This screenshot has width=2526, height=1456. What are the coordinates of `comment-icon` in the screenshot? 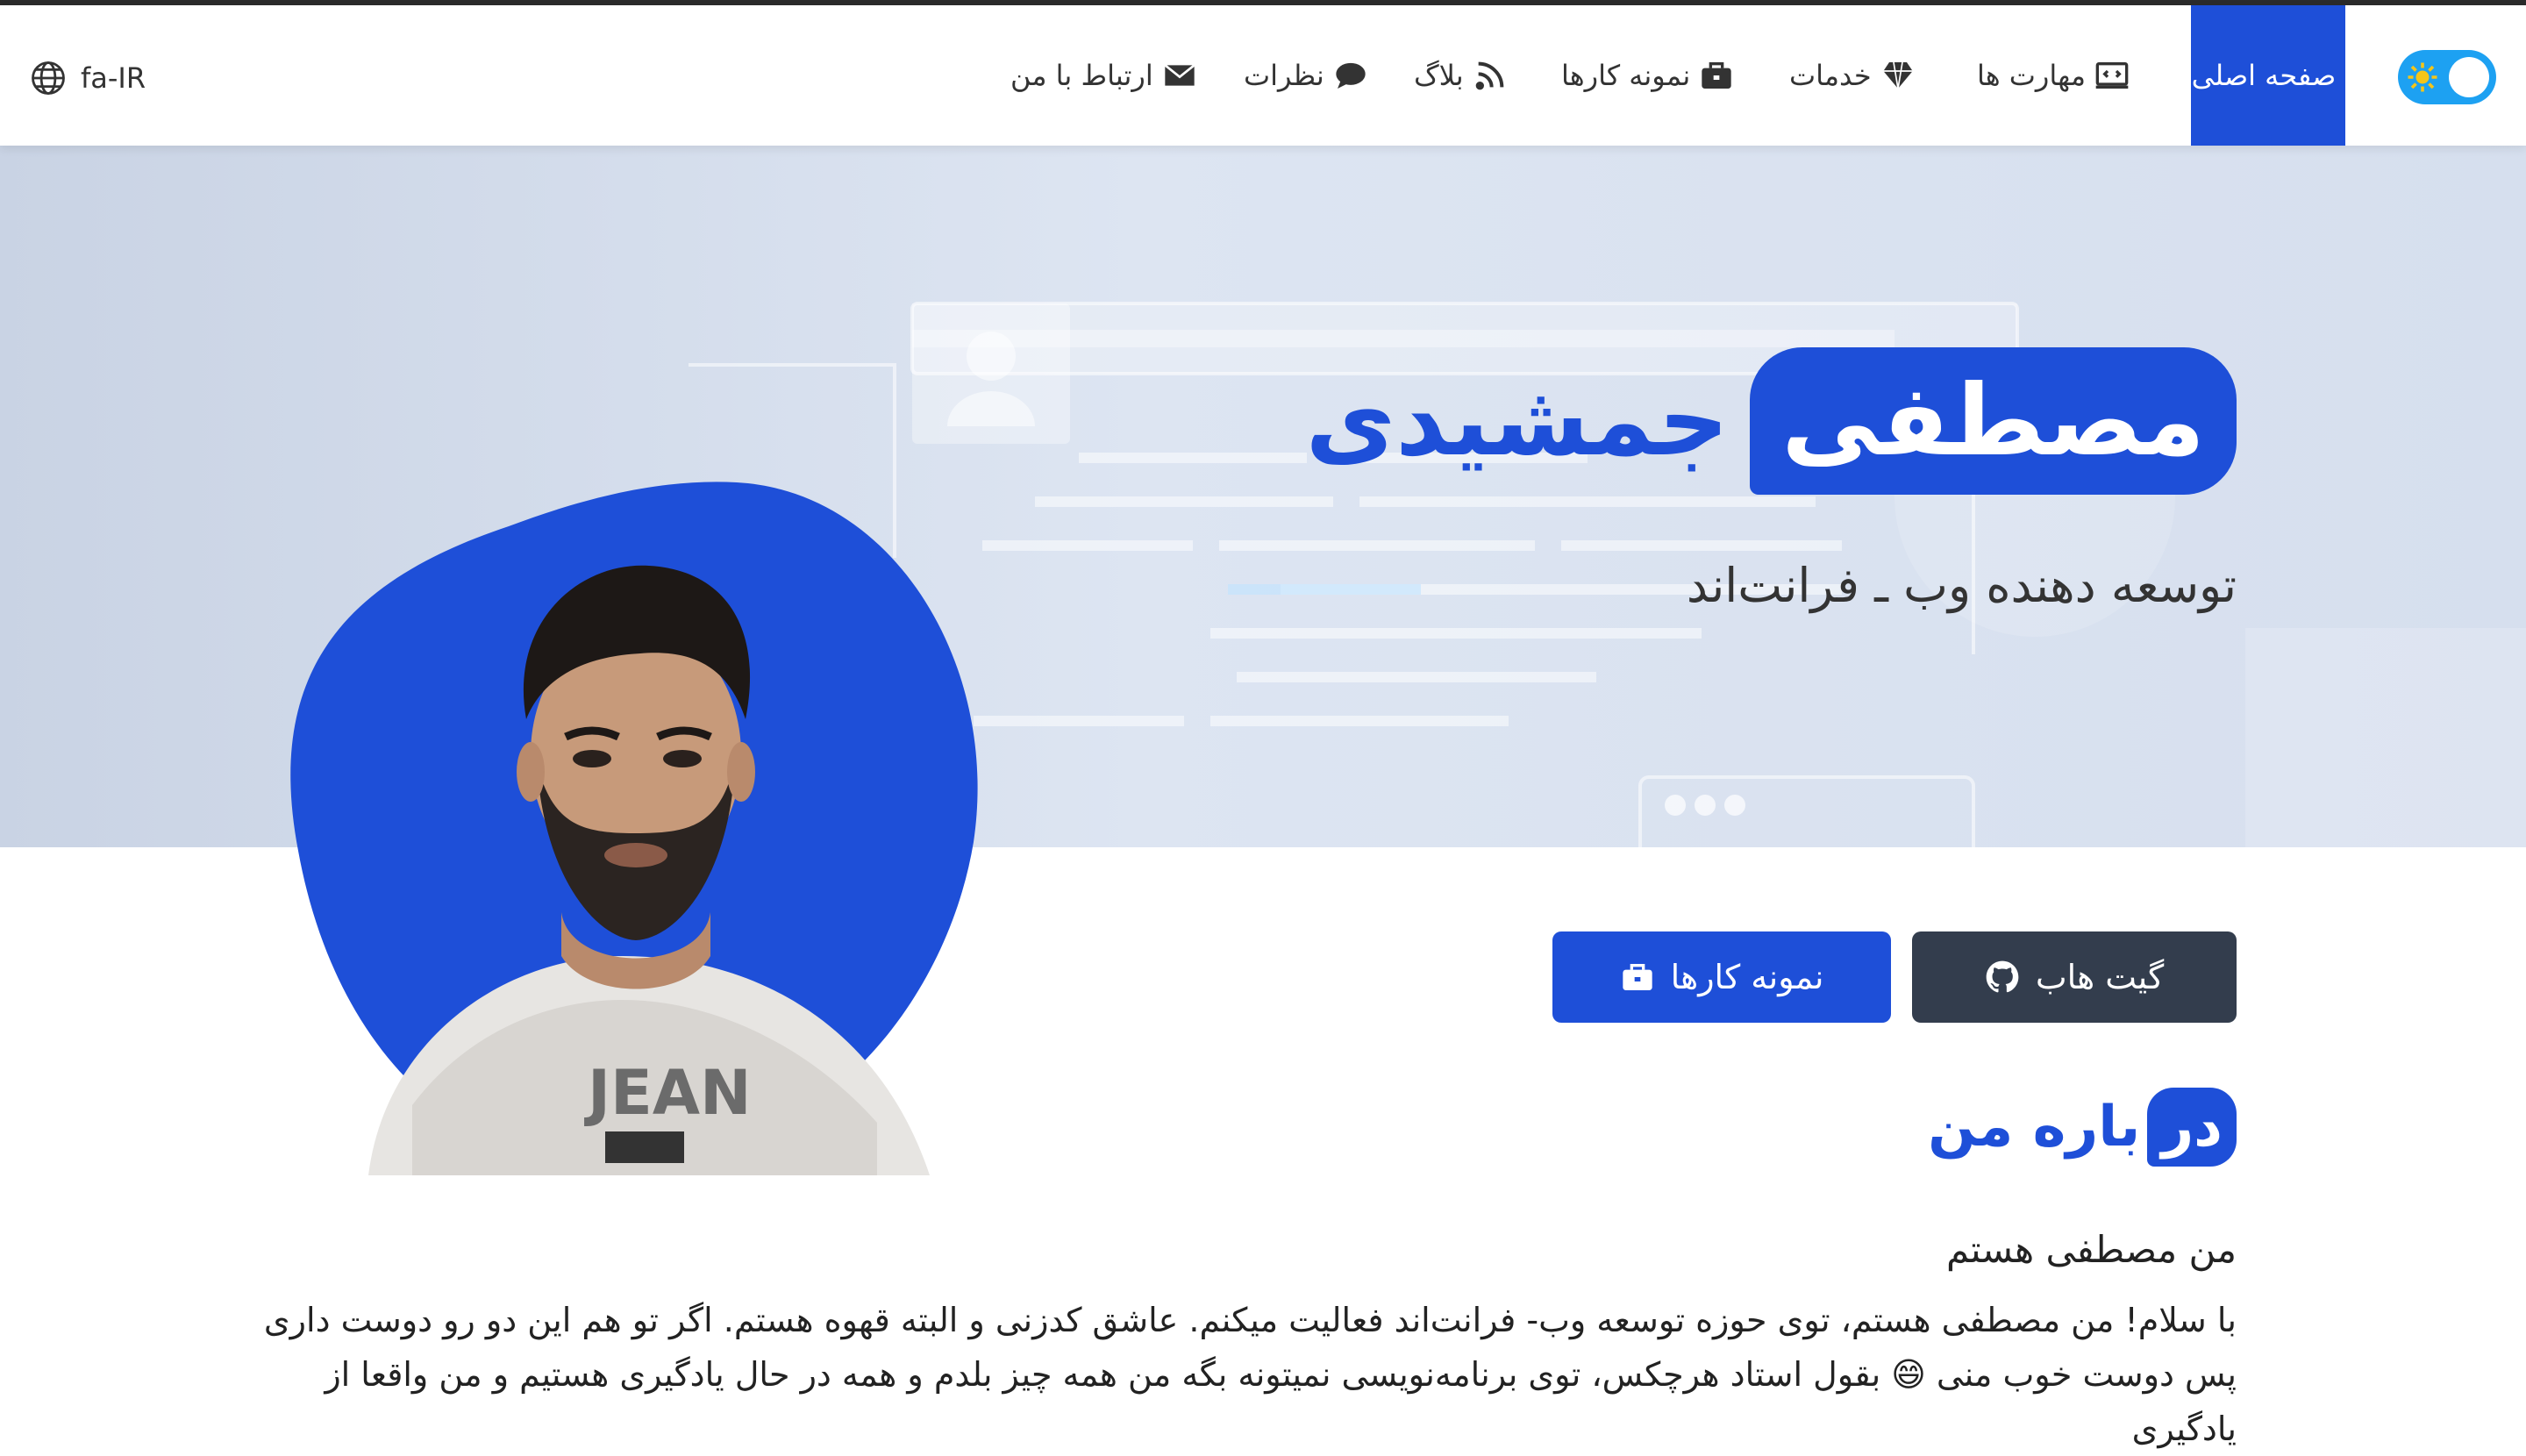 It's located at (1351, 75).